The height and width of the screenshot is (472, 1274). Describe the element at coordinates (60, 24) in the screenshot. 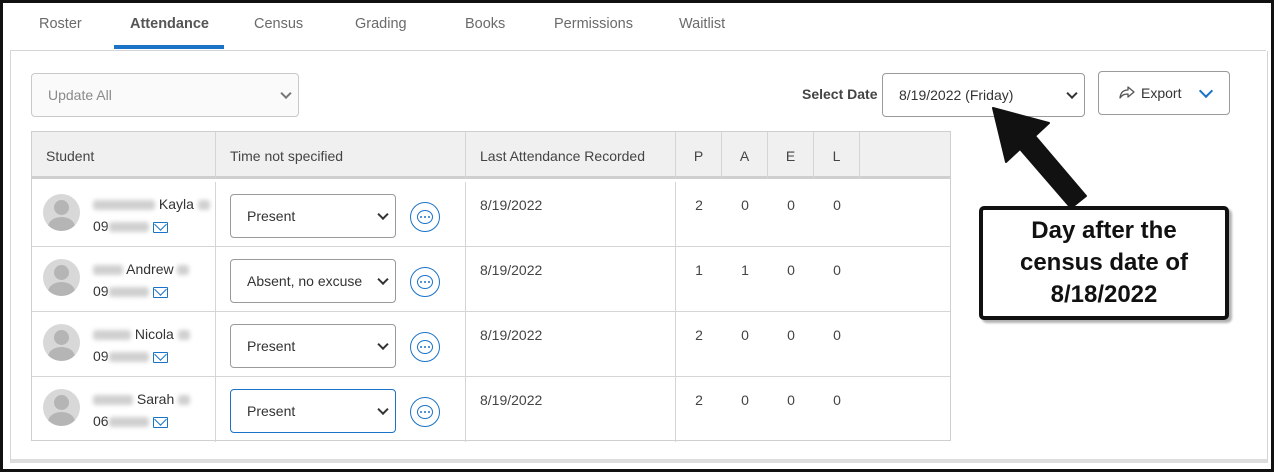

I see `tab-roster: Roster` at that location.